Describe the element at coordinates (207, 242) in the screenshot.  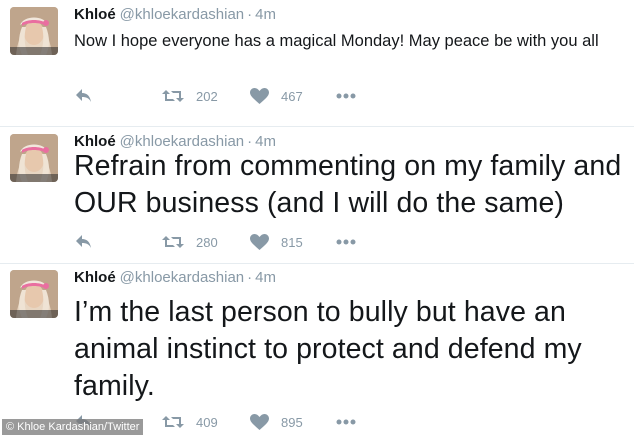
I see `retweet-count: 280` at that location.